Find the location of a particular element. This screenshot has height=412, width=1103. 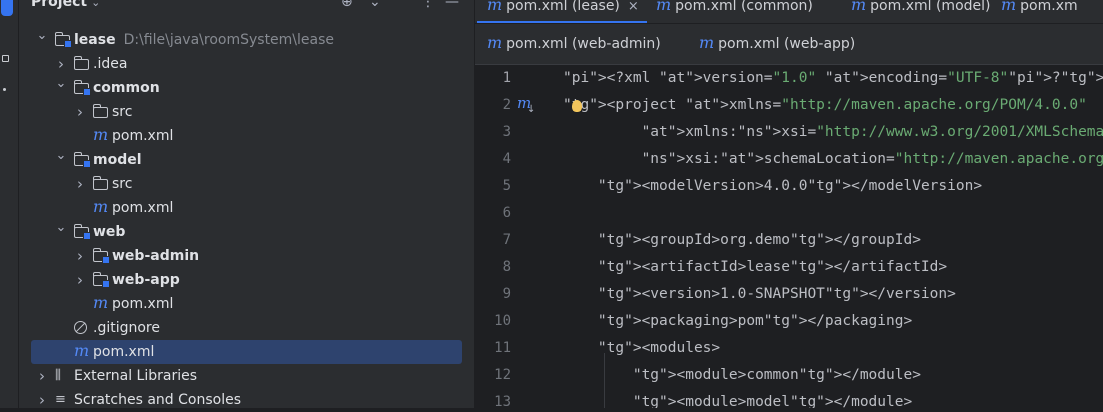

tree-item-label: common is located at coordinates (126, 88).